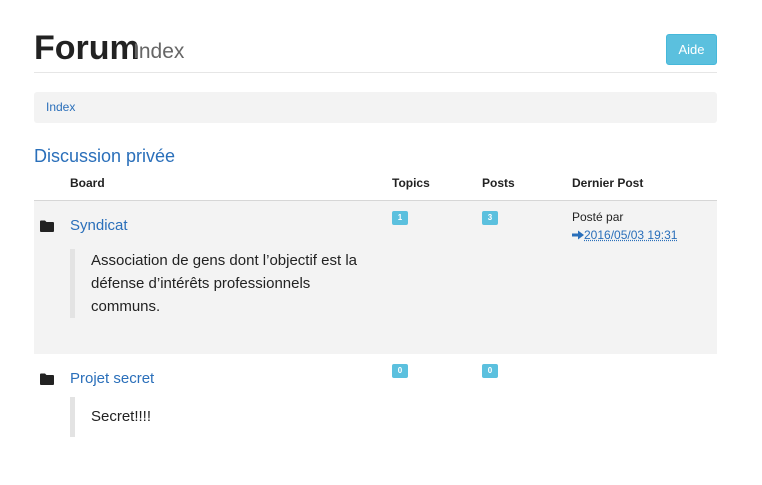 The width and height of the screenshot is (762, 485). I want to click on topics-count-badge: 0, so click(400, 371).